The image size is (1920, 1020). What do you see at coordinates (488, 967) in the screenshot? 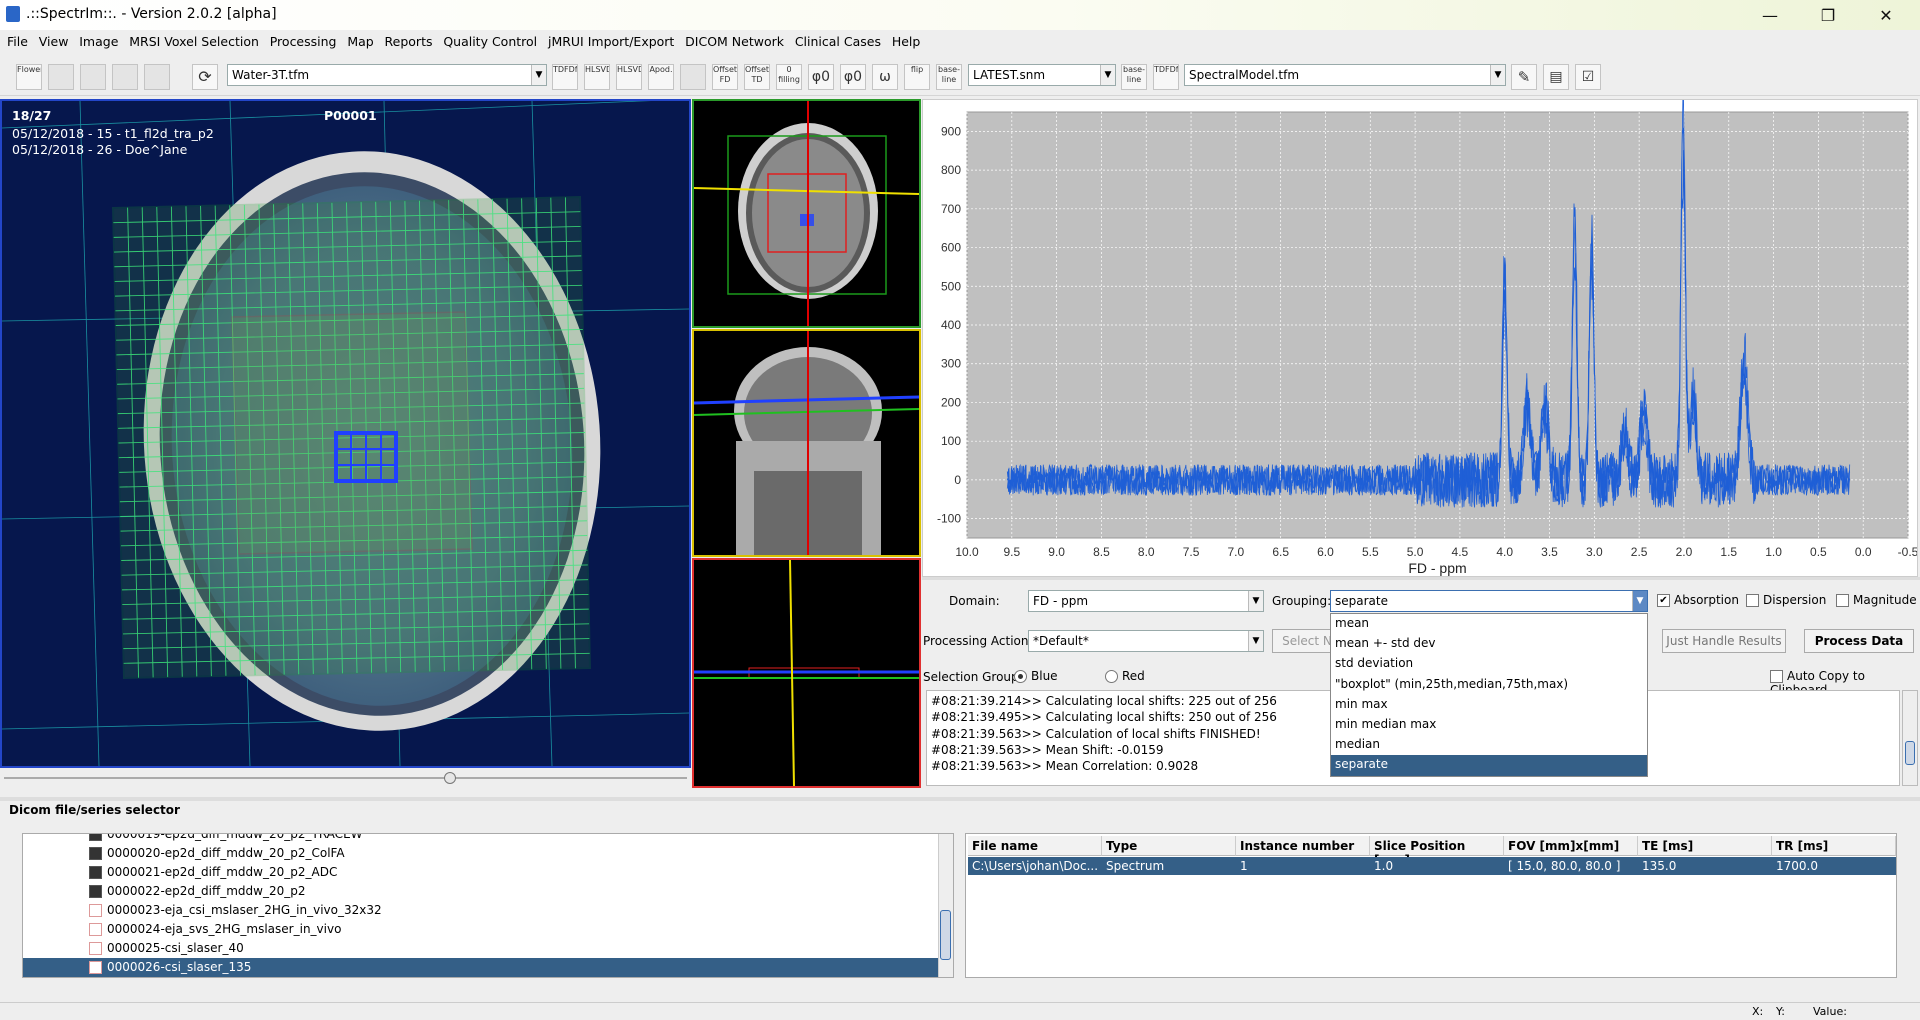
I see `list-item-selected: 0000026-csi_slaser_135` at bounding box center [488, 967].